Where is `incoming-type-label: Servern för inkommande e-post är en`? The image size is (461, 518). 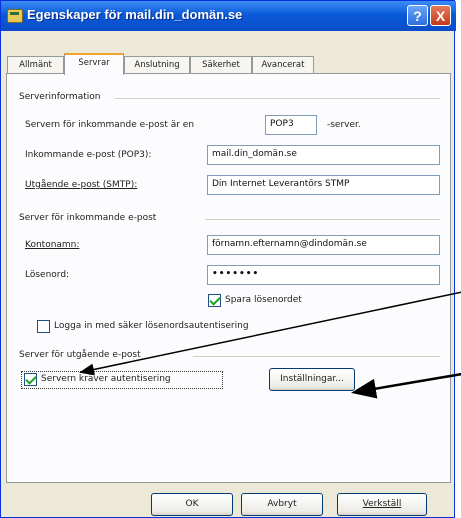 incoming-type-label: Servern för inkommande e-post är en is located at coordinates (110, 125).